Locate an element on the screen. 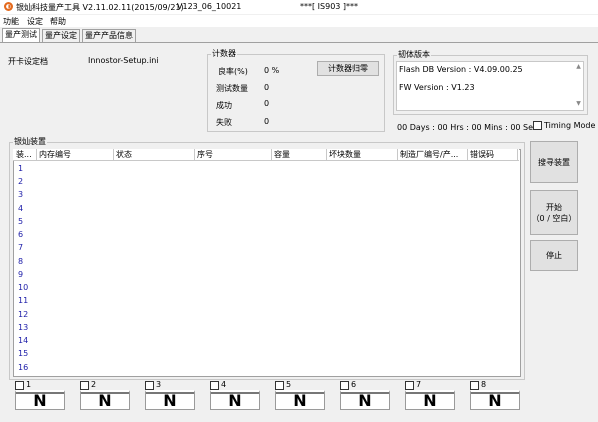 This screenshot has height=422, width=598. port-label: 7 is located at coordinates (419, 384).